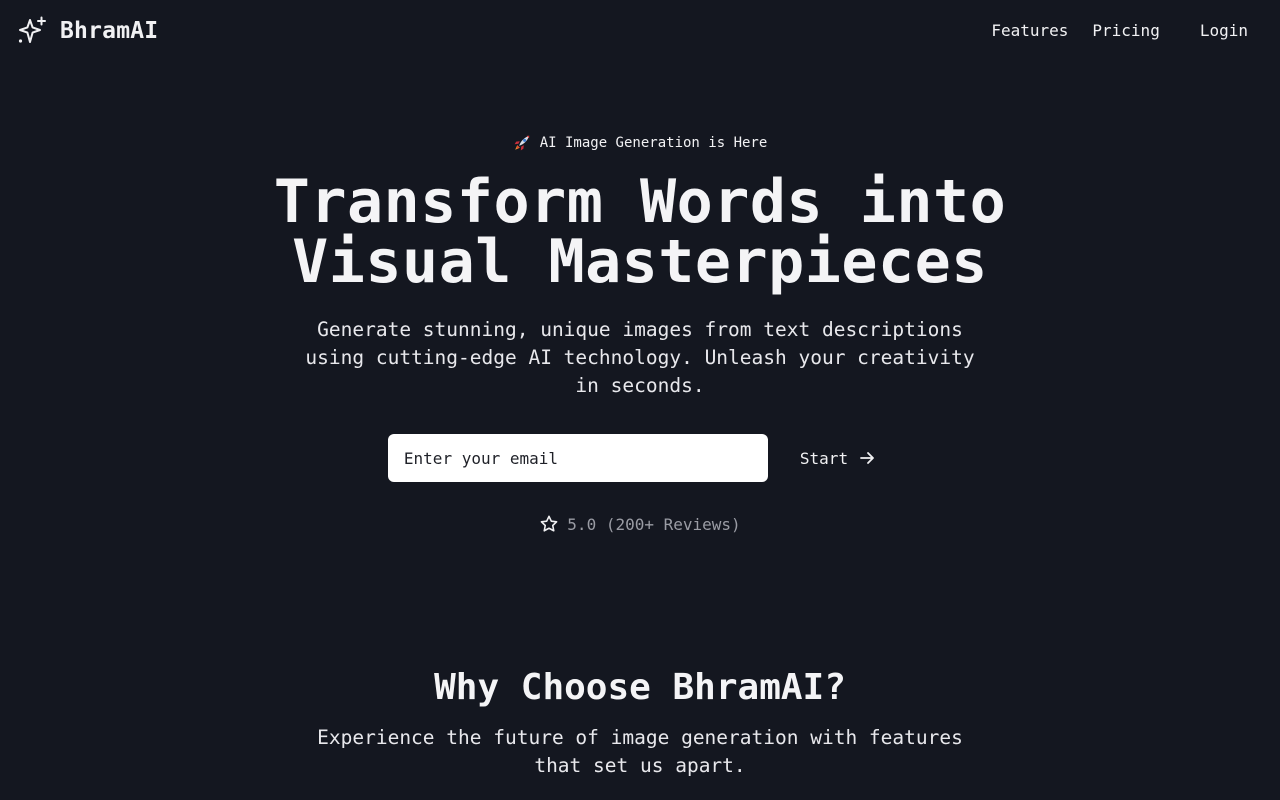  I want to click on main-nav: Features Pricing Login, so click(1119, 31).